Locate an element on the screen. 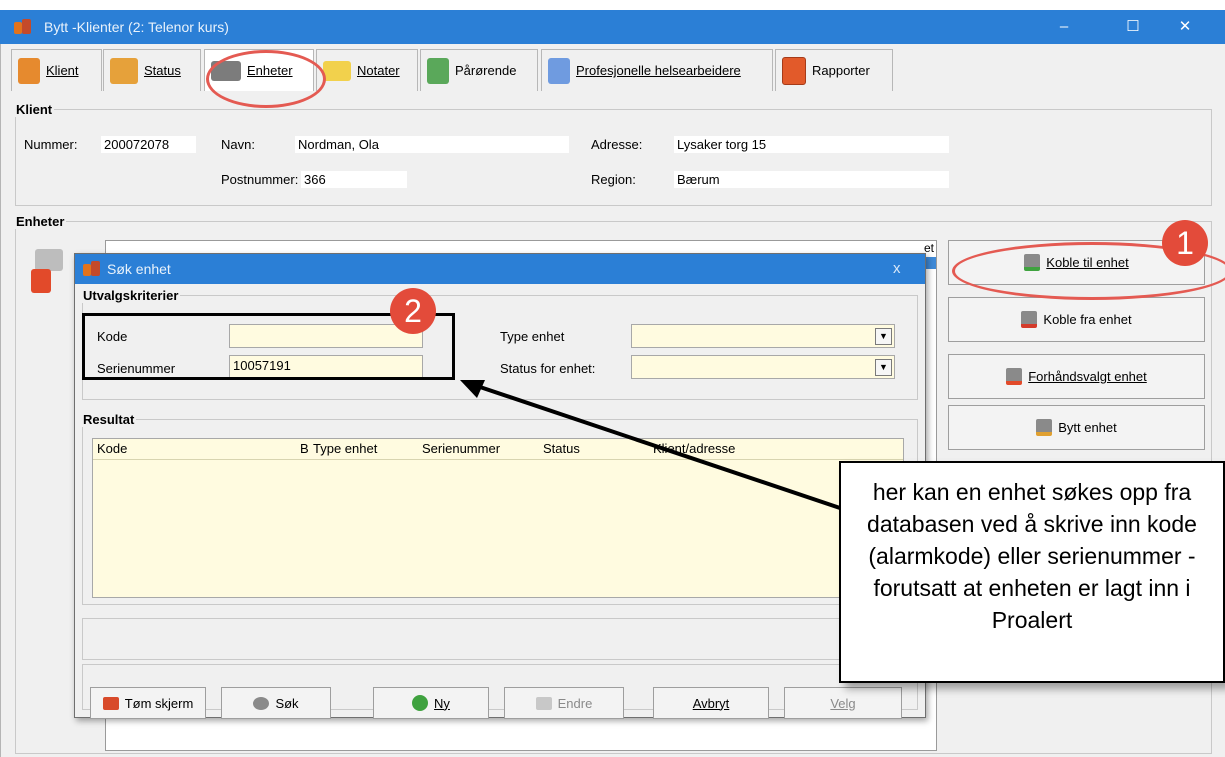  avbryt-button: Avbryt is located at coordinates (711, 703).